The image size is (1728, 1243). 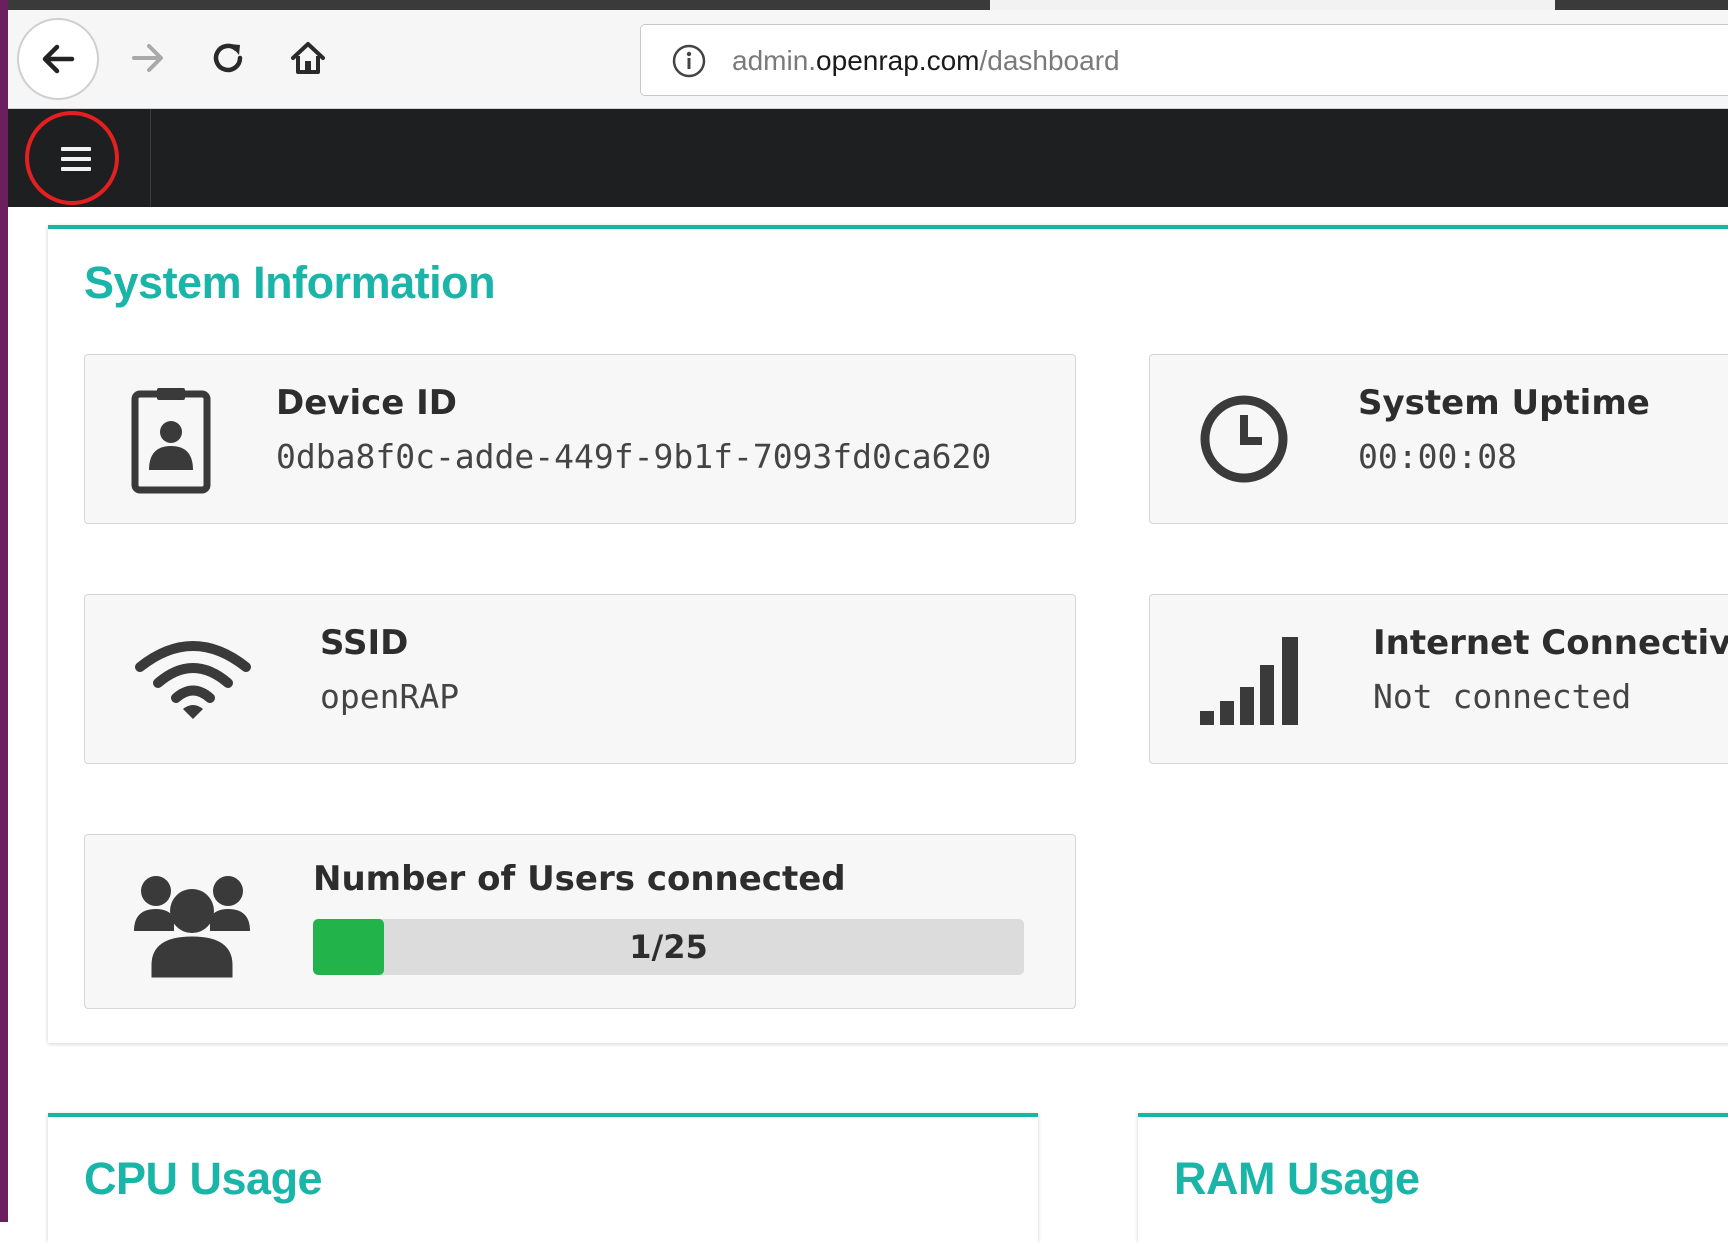 I want to click on clock-icon, so click(x=1244, y=439).